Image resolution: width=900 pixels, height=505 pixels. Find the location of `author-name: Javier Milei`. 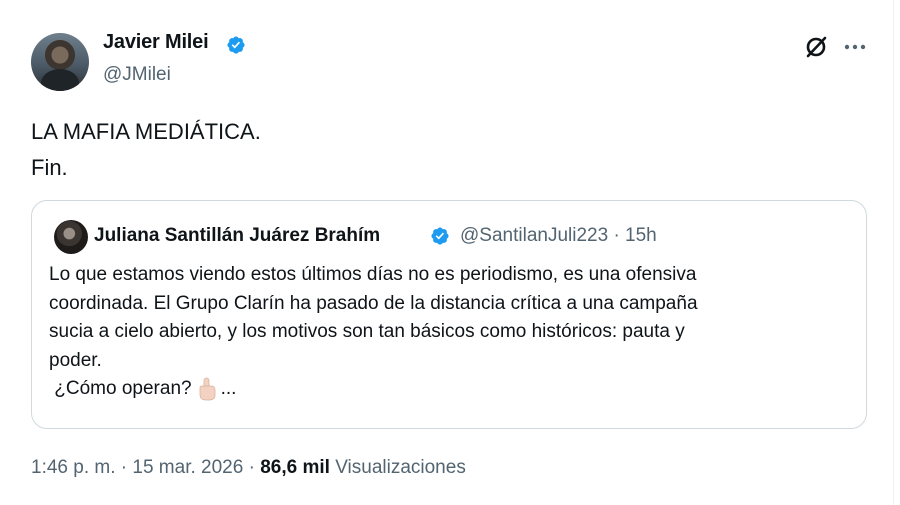

author-name: Javier Milei is located at coordinates (156, 42).